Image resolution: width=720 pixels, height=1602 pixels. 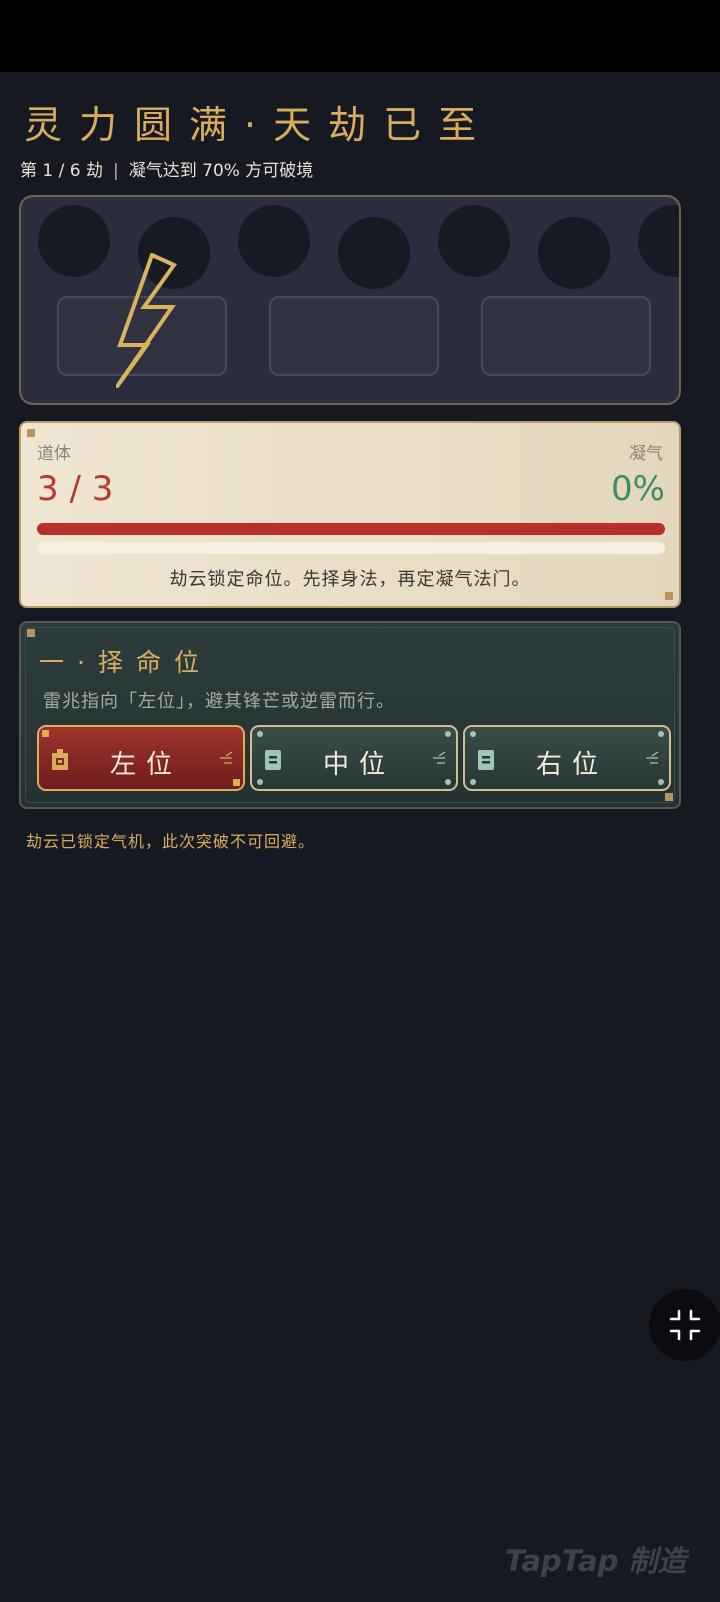 What do you see at coordinates (219, 701) in the screenshot?
I see `section-hint: 雷兆指向「左位」，避其锋芒或逆雷而行。` at bounding box center [219, 701].